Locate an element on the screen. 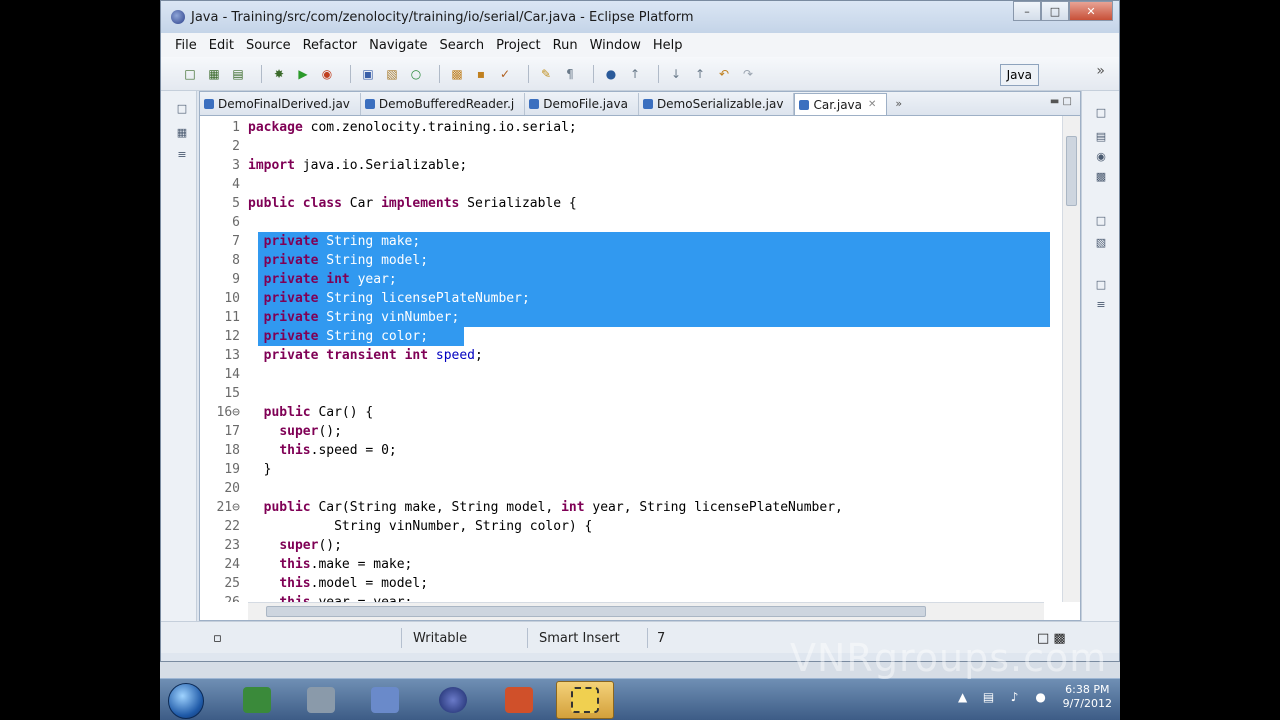 The width and height of the screenshot is (1280, 720). taskbar-powerpoint is located at coordinates (519, 700).